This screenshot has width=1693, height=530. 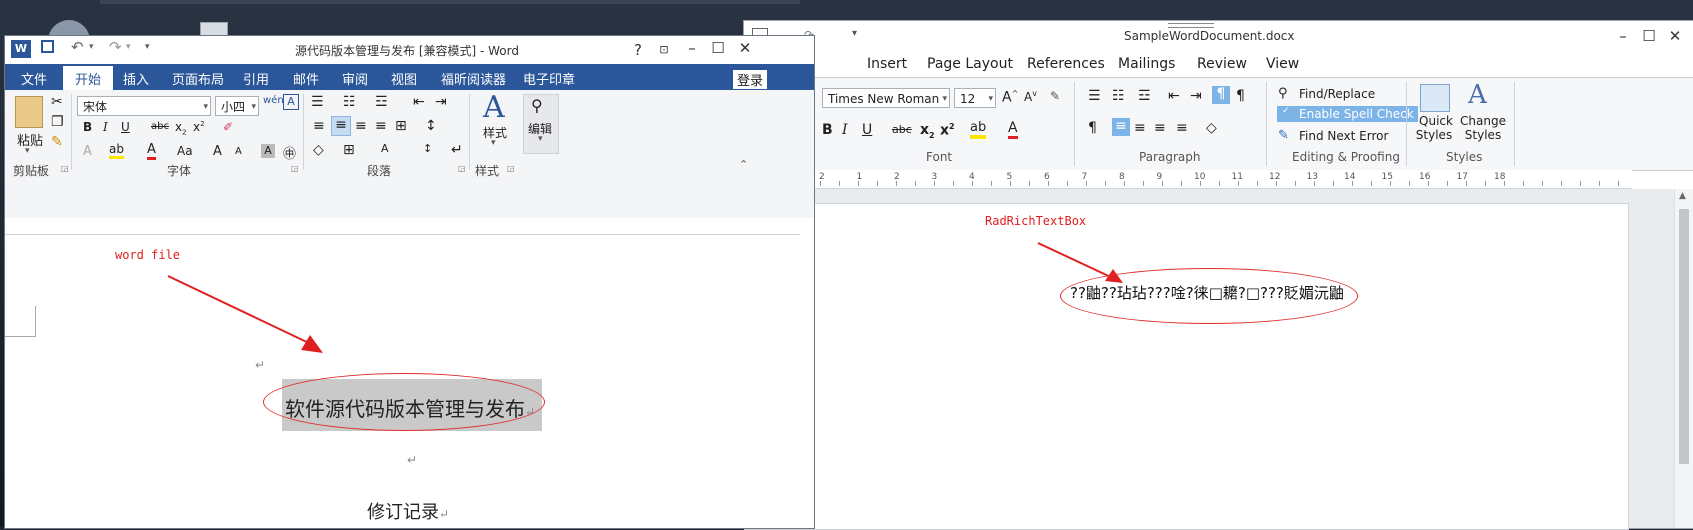 I want to click on numbering-icon: ☷, so click(x=349, y=102).